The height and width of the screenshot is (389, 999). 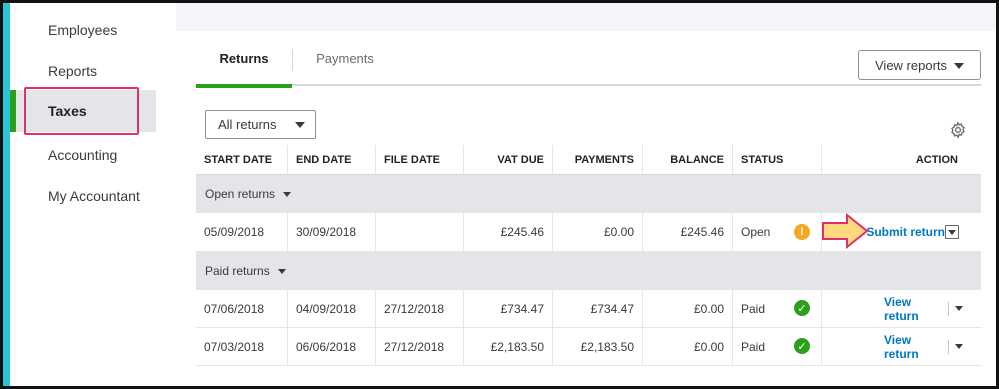 I want to click on group-row-open-returns: Open returns, so click(x=588, y=194).